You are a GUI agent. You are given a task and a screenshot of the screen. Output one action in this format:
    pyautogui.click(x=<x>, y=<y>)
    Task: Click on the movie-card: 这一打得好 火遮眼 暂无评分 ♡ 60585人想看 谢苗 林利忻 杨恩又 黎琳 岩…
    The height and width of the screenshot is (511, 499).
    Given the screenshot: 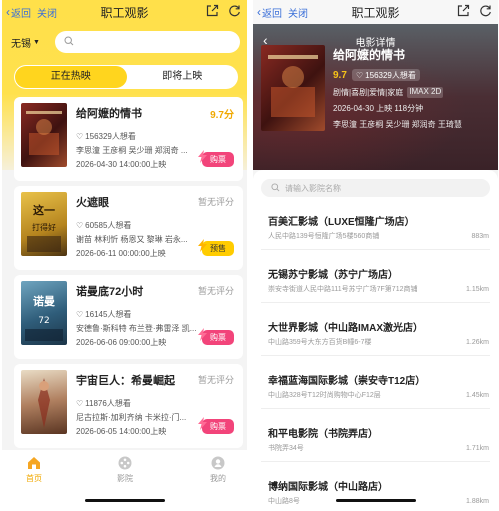 What is the action you would take?
    pyautogui.click(x=128, y=228)
    